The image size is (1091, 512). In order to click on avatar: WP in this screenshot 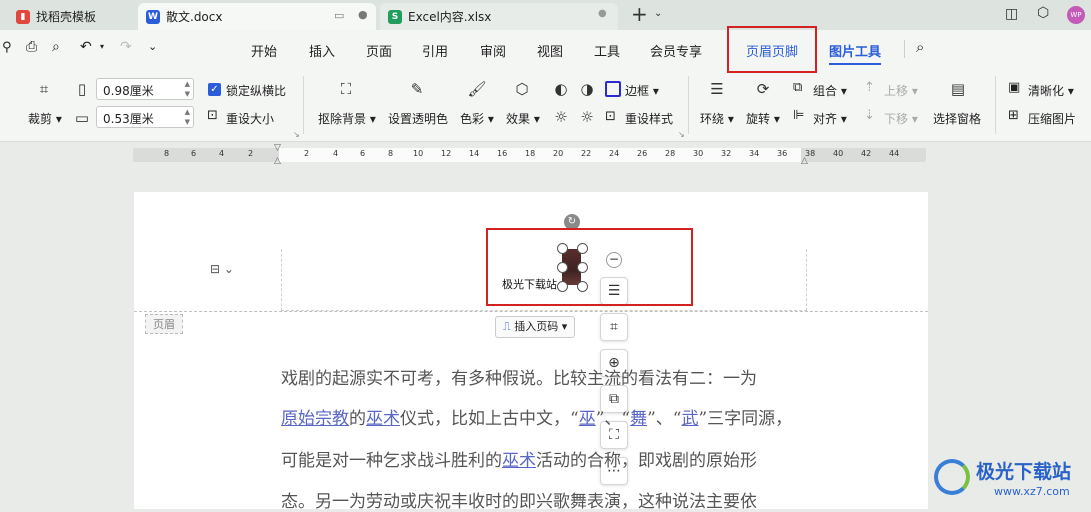, I will do `click(1076, 15)`.